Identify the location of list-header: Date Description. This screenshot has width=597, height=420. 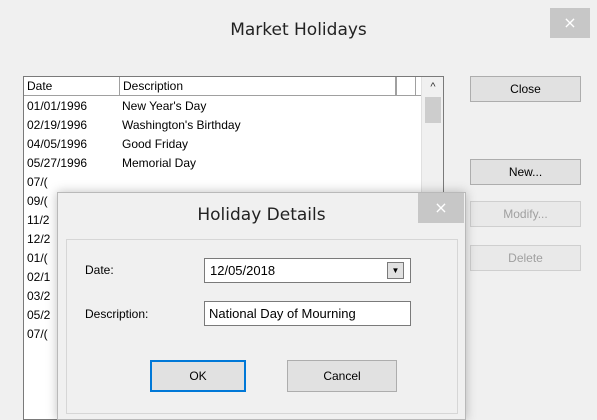
(222, 86).